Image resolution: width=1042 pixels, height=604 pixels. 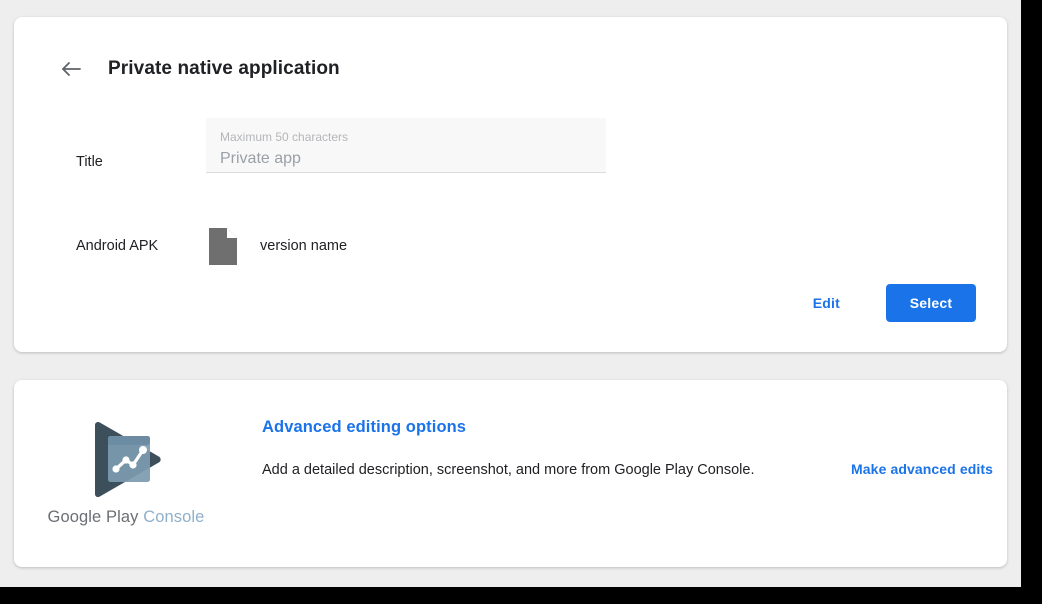 What do you see at coordinates (224, 68) in the screenshot?
I see `page-title: Private native application` at bounding box center [224, 68].